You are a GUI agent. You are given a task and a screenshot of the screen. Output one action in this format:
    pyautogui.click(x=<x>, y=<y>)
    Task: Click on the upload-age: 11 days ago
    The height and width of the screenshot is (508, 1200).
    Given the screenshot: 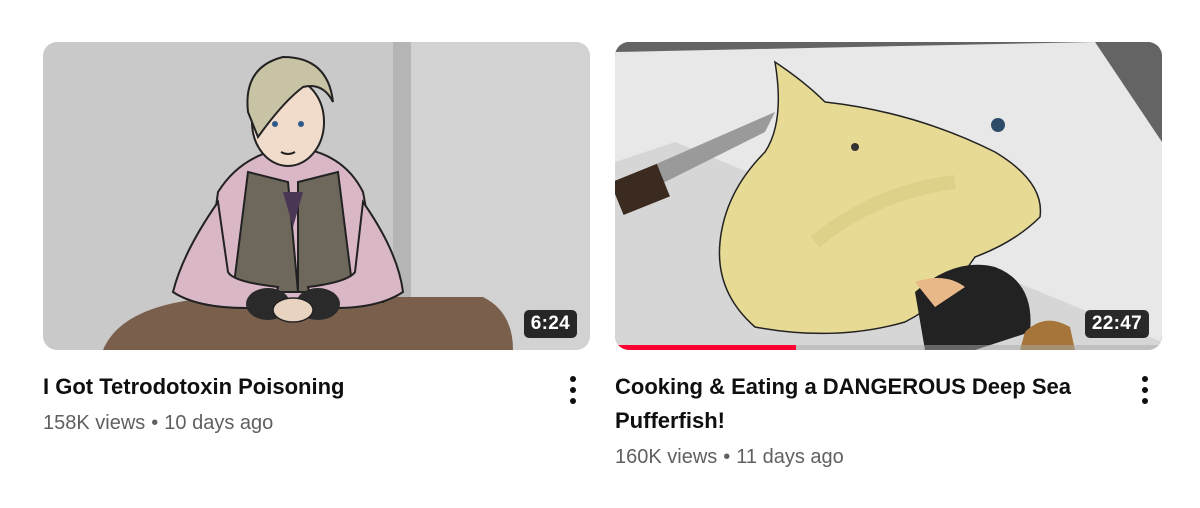 What is the action you would take?
    pyautogui.click(x=790, y=457)
    